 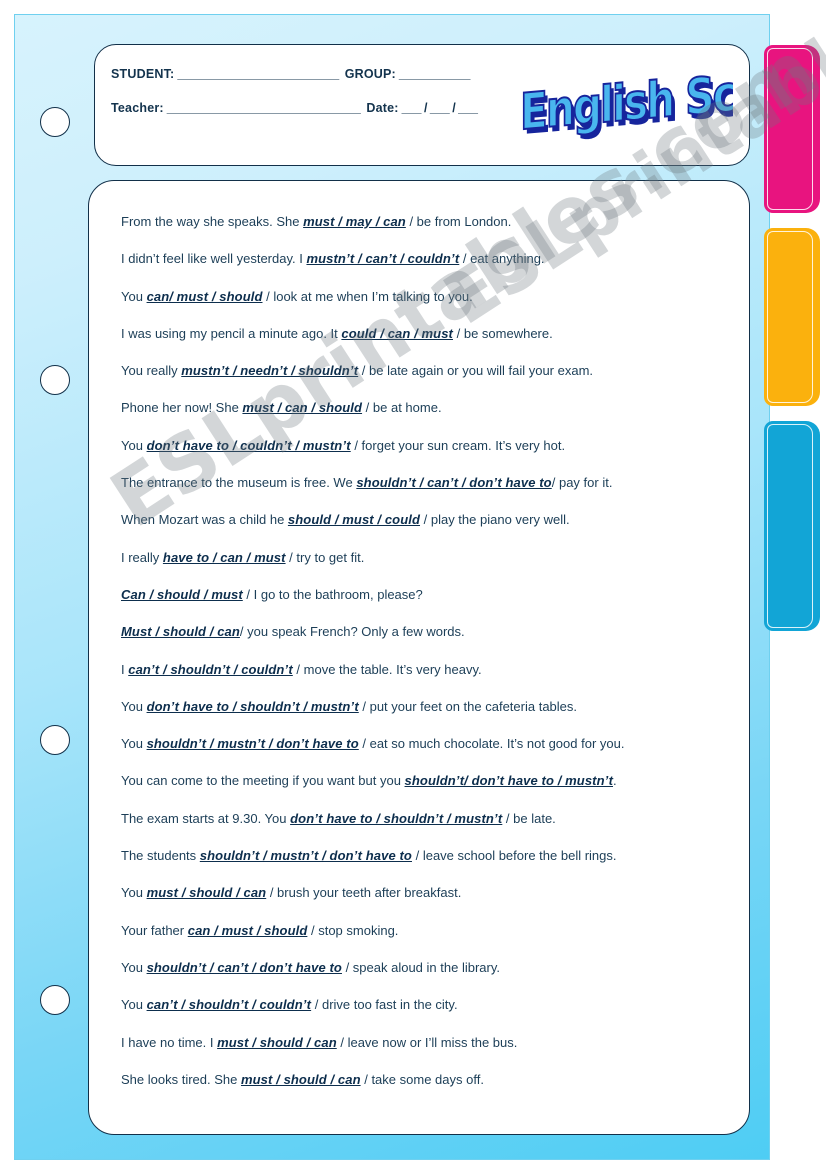 What do you see at coordinates (231, 333) in the screenshot?
I see `exercise-prefix: I was using my pencil a minute ago. It` at bounding box center [231, 333].